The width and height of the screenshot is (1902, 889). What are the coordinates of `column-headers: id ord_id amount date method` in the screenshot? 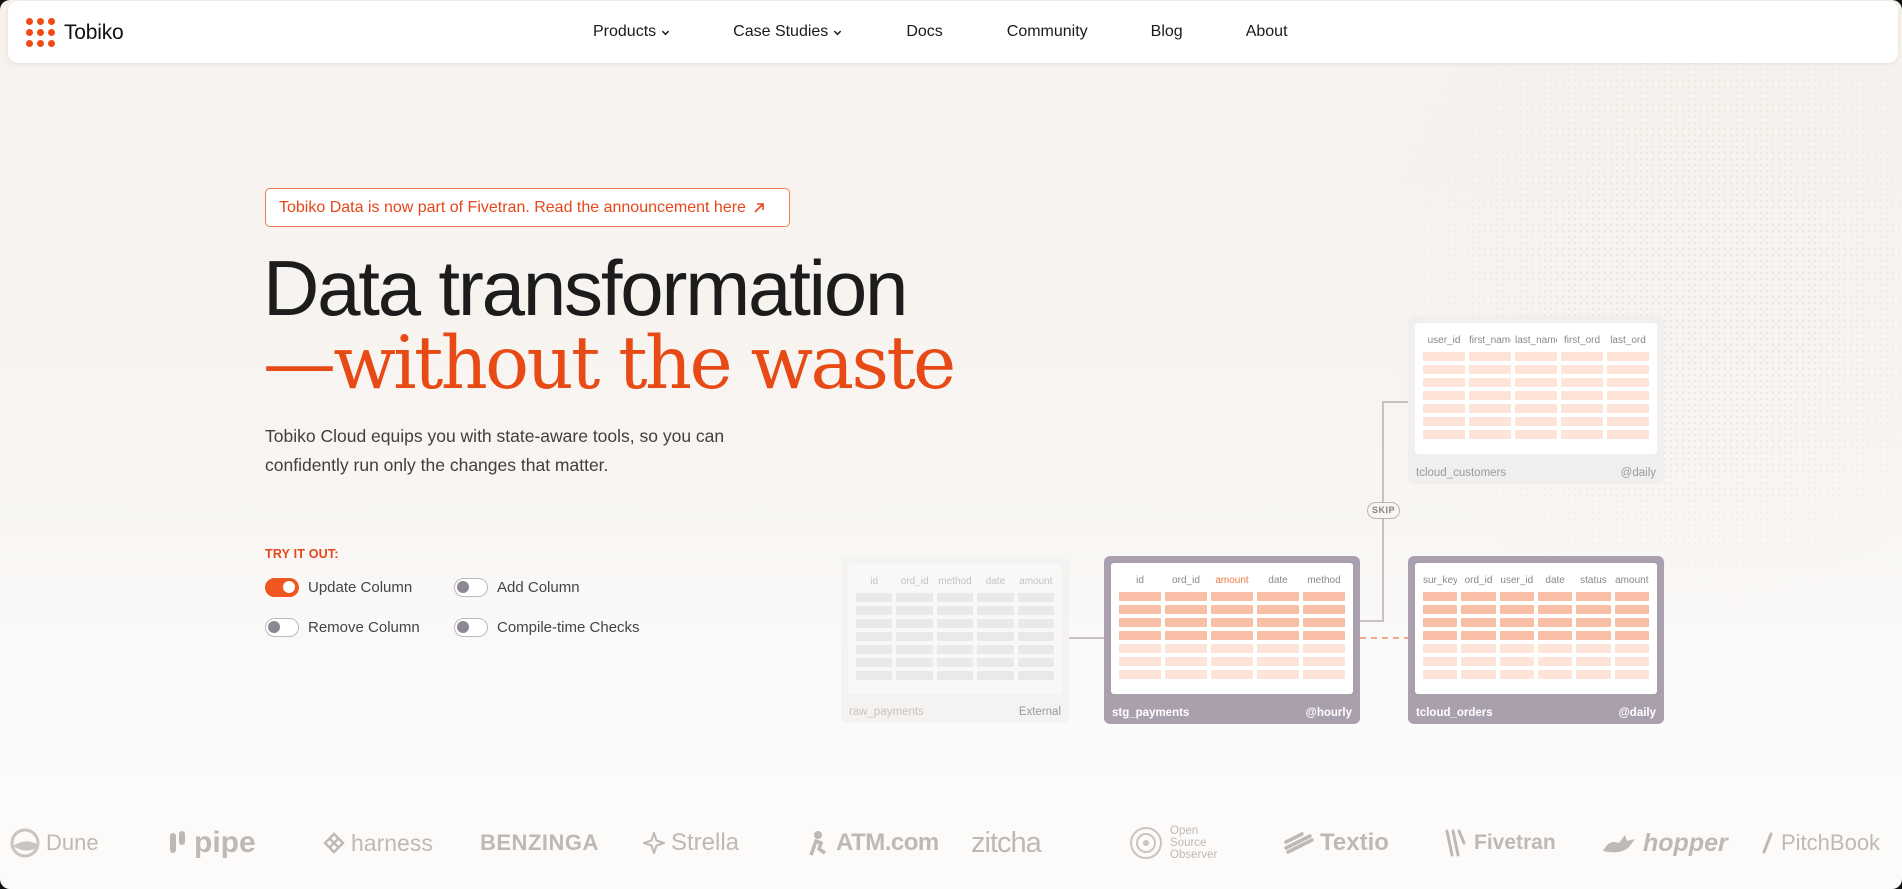 It's located at (1232, 574).